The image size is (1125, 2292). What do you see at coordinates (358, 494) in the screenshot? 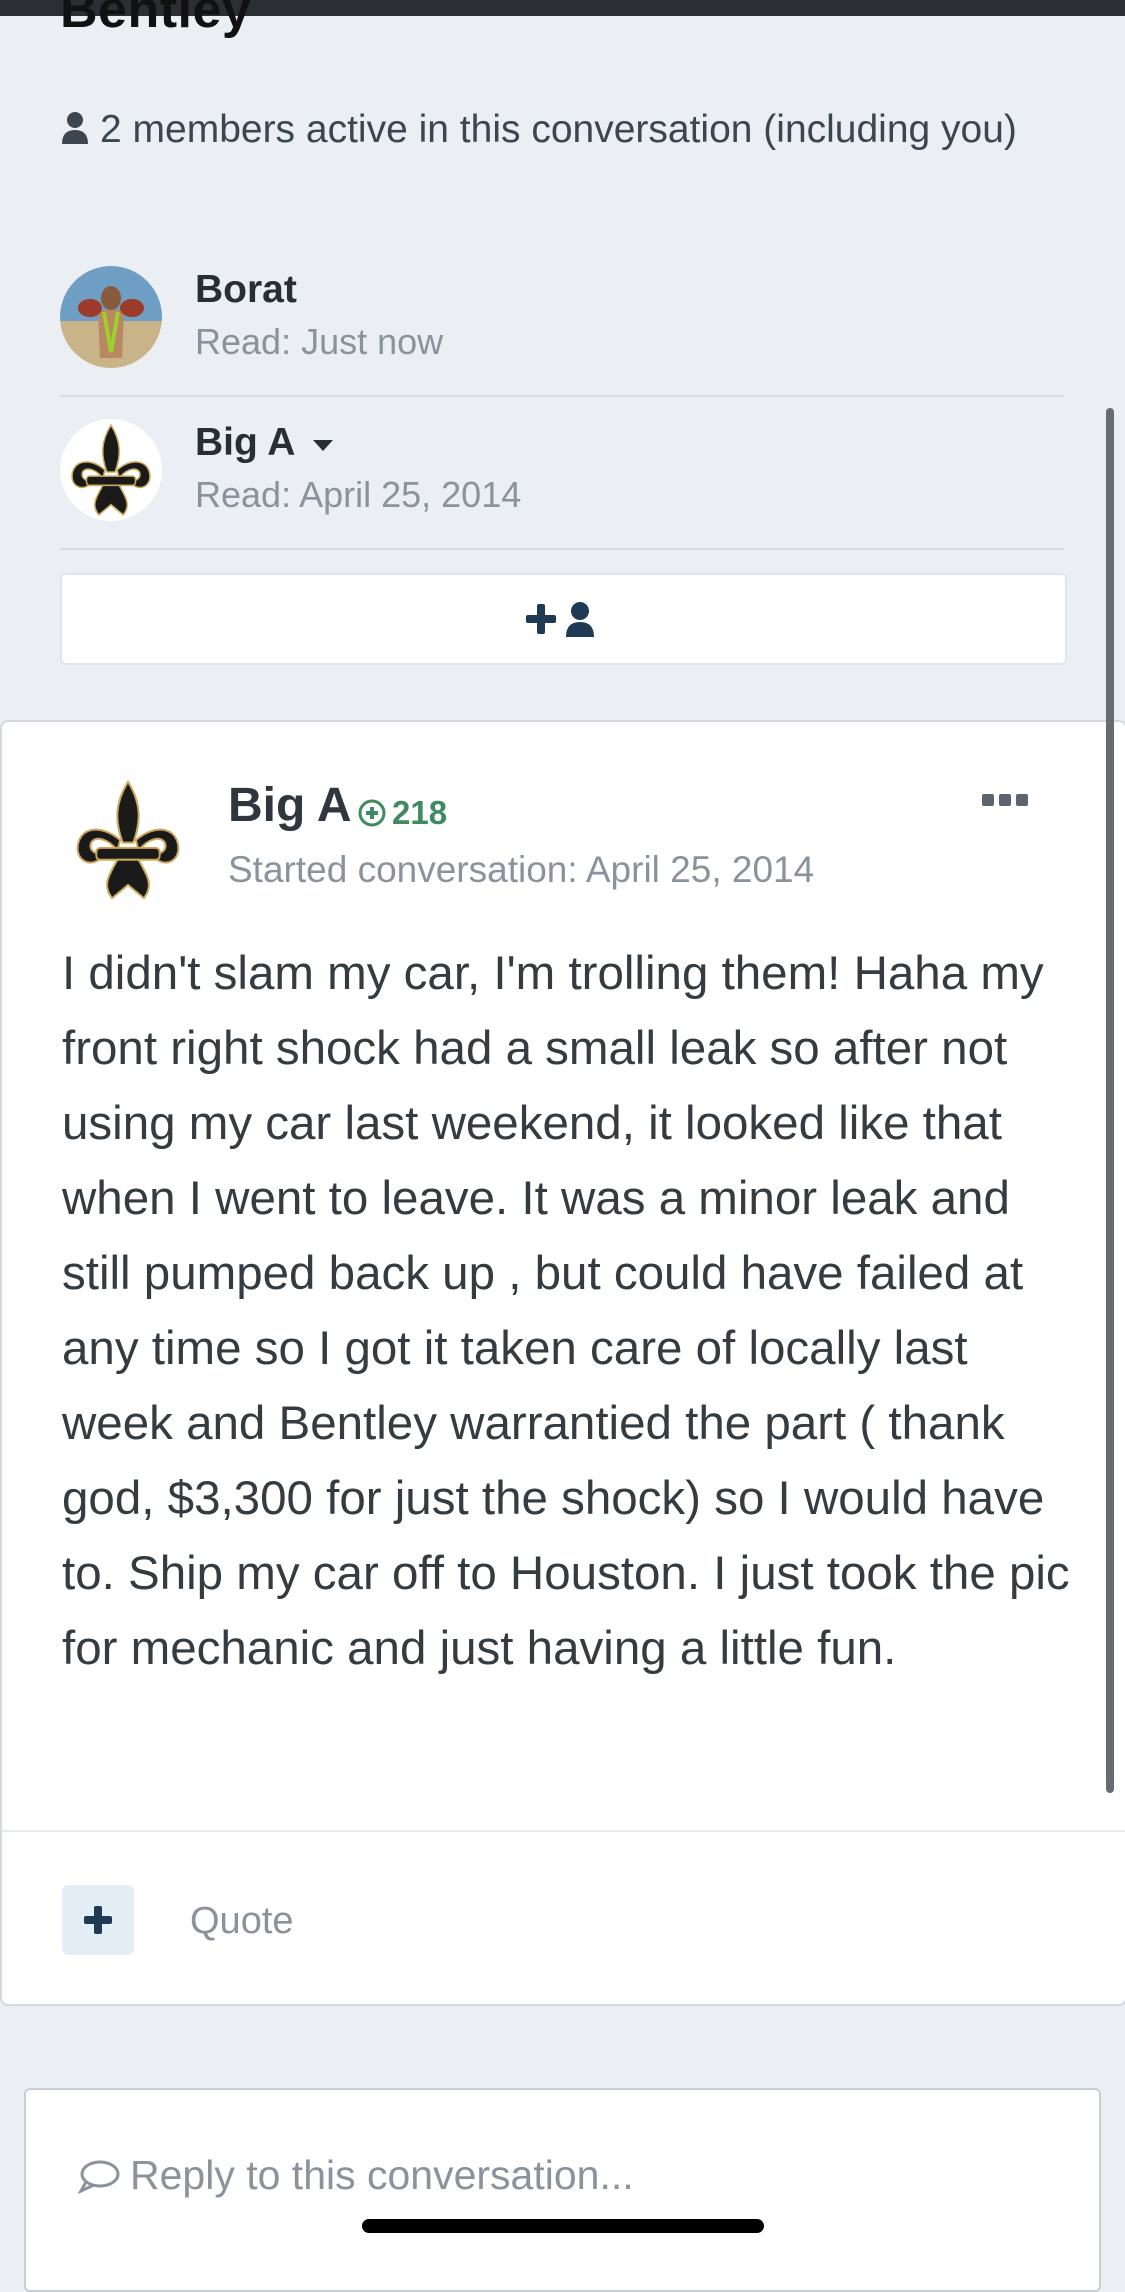
I see `member-read-status: Read: April 25, 2014` at bounding box center [358, 494].